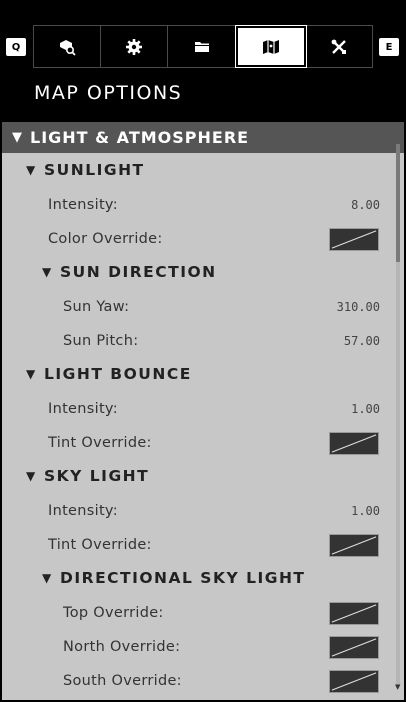 The width and height of the screenshot is (406, 702). Describe the element at coordinates (197, 545) in the screenshot. I see `sky-light-tint-override-row: Tint Override:` at that location.